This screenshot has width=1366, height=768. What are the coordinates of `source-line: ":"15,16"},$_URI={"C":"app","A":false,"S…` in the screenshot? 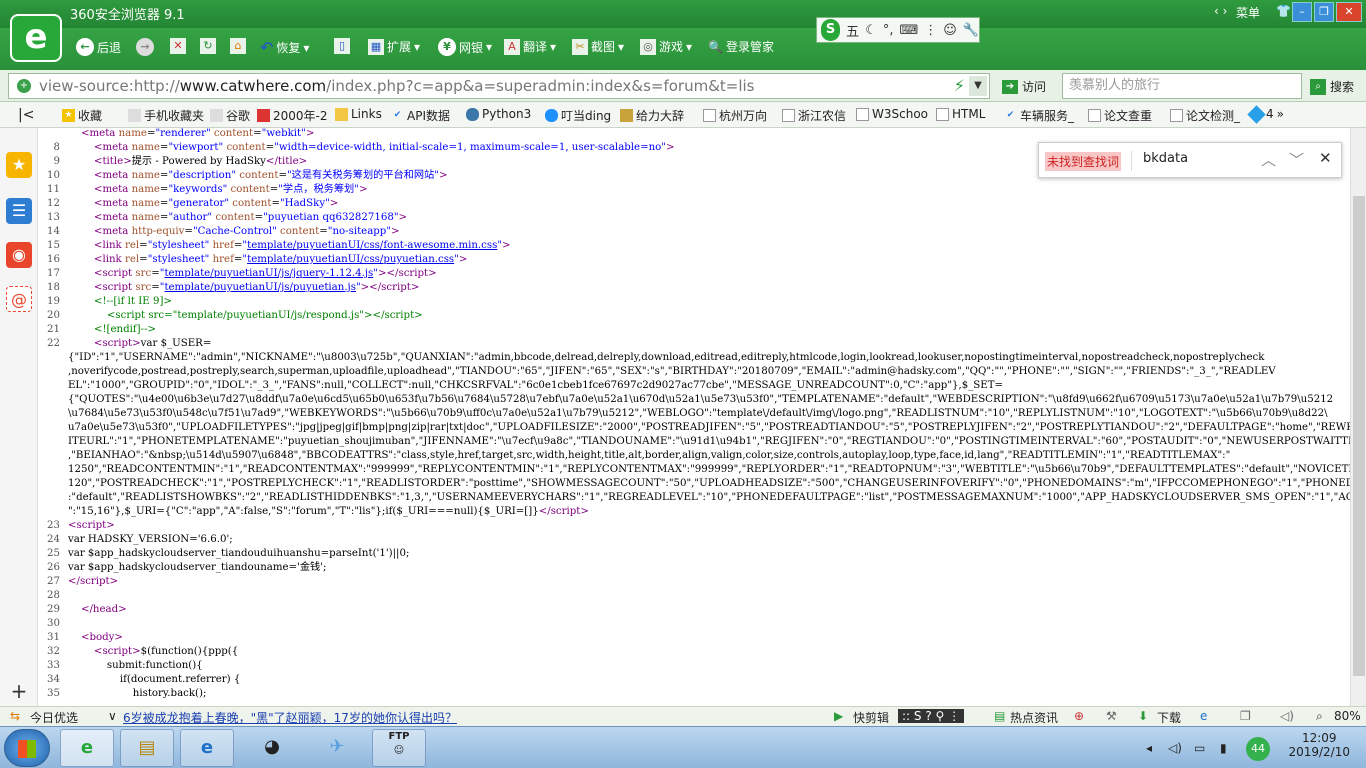 It's located at (694, 512).